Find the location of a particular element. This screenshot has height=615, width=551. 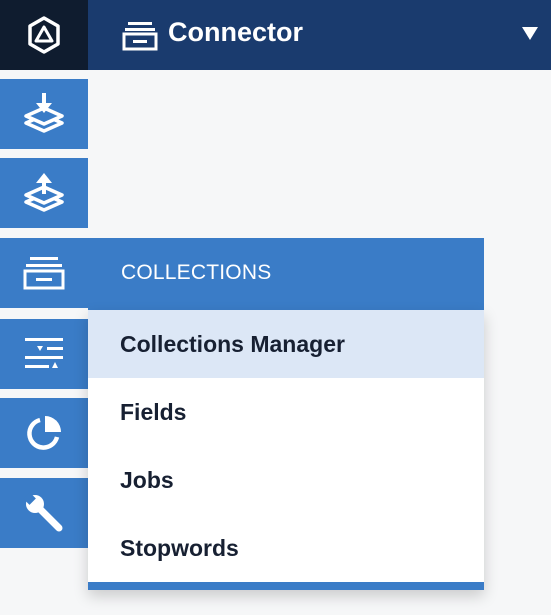

app-logo is located at coordinates (44, 35).